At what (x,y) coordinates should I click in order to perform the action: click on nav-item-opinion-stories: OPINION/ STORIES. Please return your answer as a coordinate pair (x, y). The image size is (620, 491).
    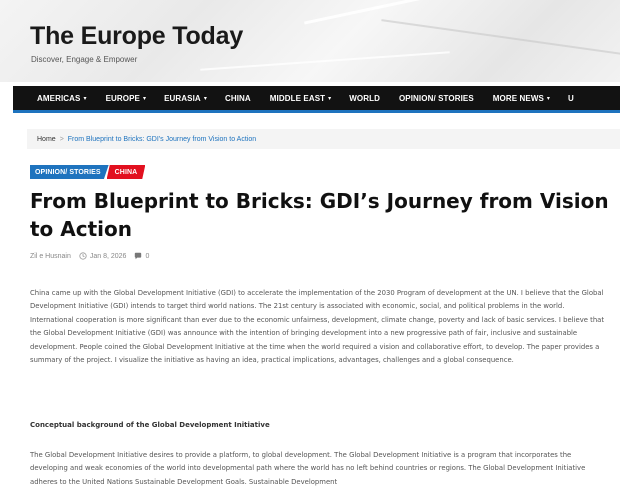
    Looking at the image, I should click on (436, 98).